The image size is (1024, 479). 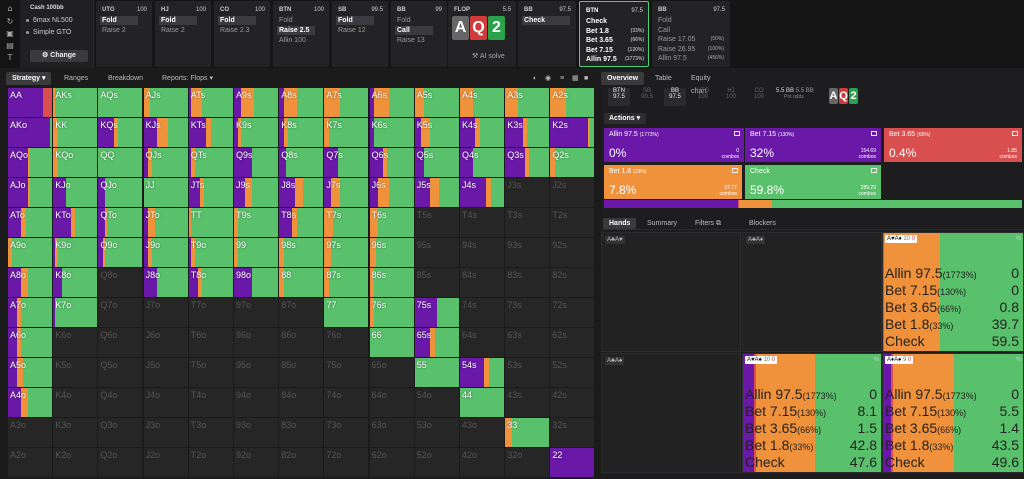 I want to click on hand-cell: J5s, so click(x=436, y=192).